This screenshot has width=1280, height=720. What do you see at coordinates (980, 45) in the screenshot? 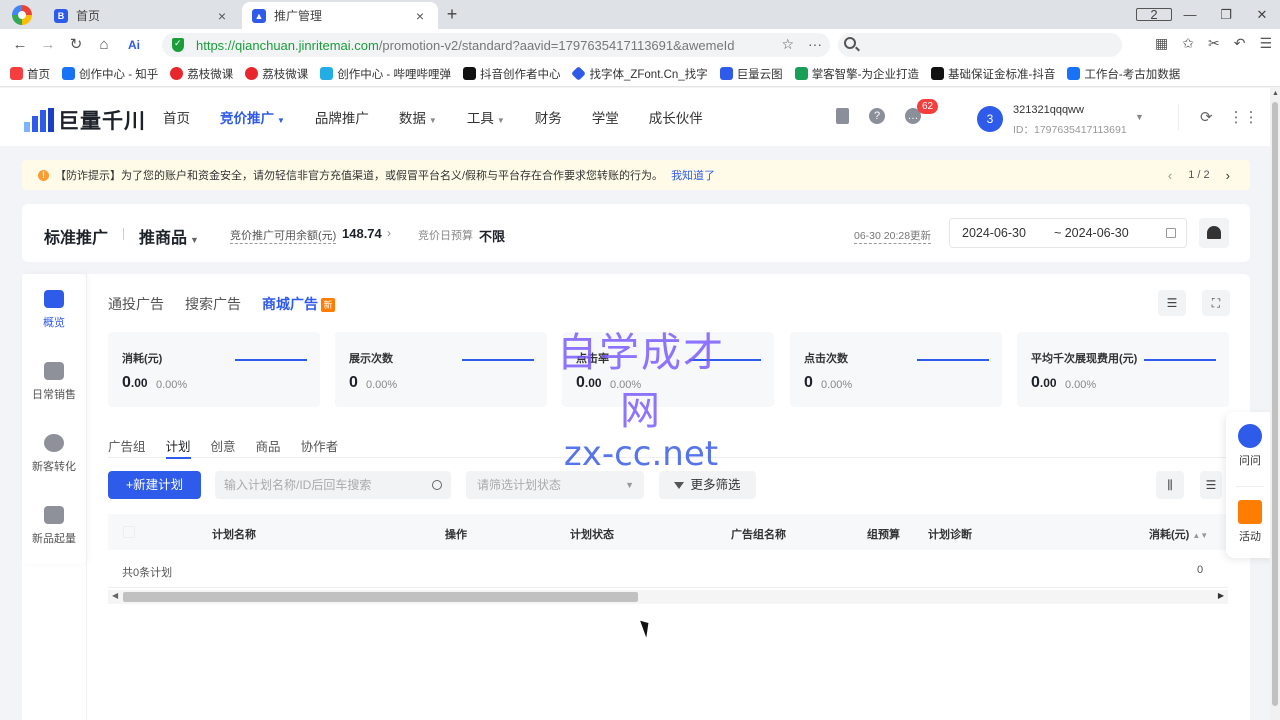
I see `browser-search-field` at bounding box center [980, 45].